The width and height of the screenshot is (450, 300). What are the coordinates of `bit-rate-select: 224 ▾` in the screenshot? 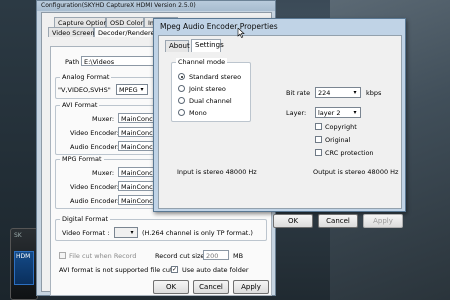 It's located at (338, 92).